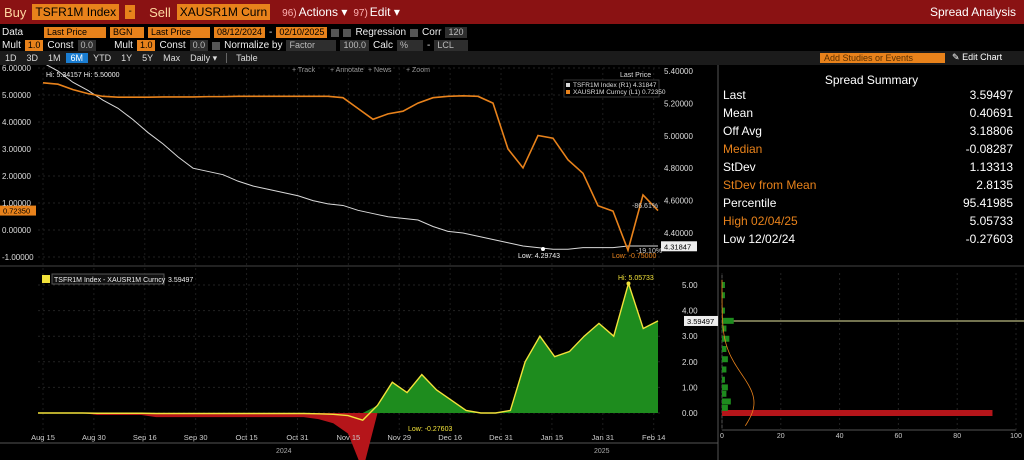 The width and height of the screenshot is (1024, 460). I want to click on tab-max: Max, so click(171, 58).